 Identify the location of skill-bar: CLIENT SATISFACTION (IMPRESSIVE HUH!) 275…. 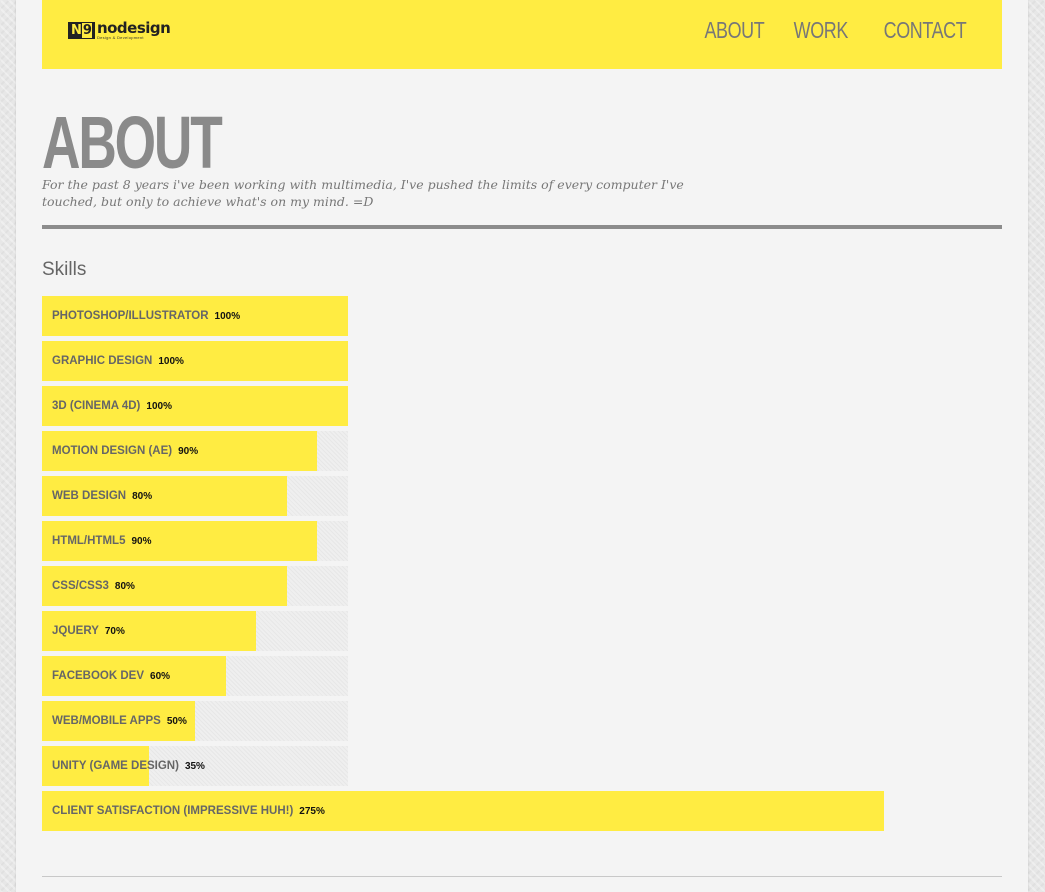
(522, 811).